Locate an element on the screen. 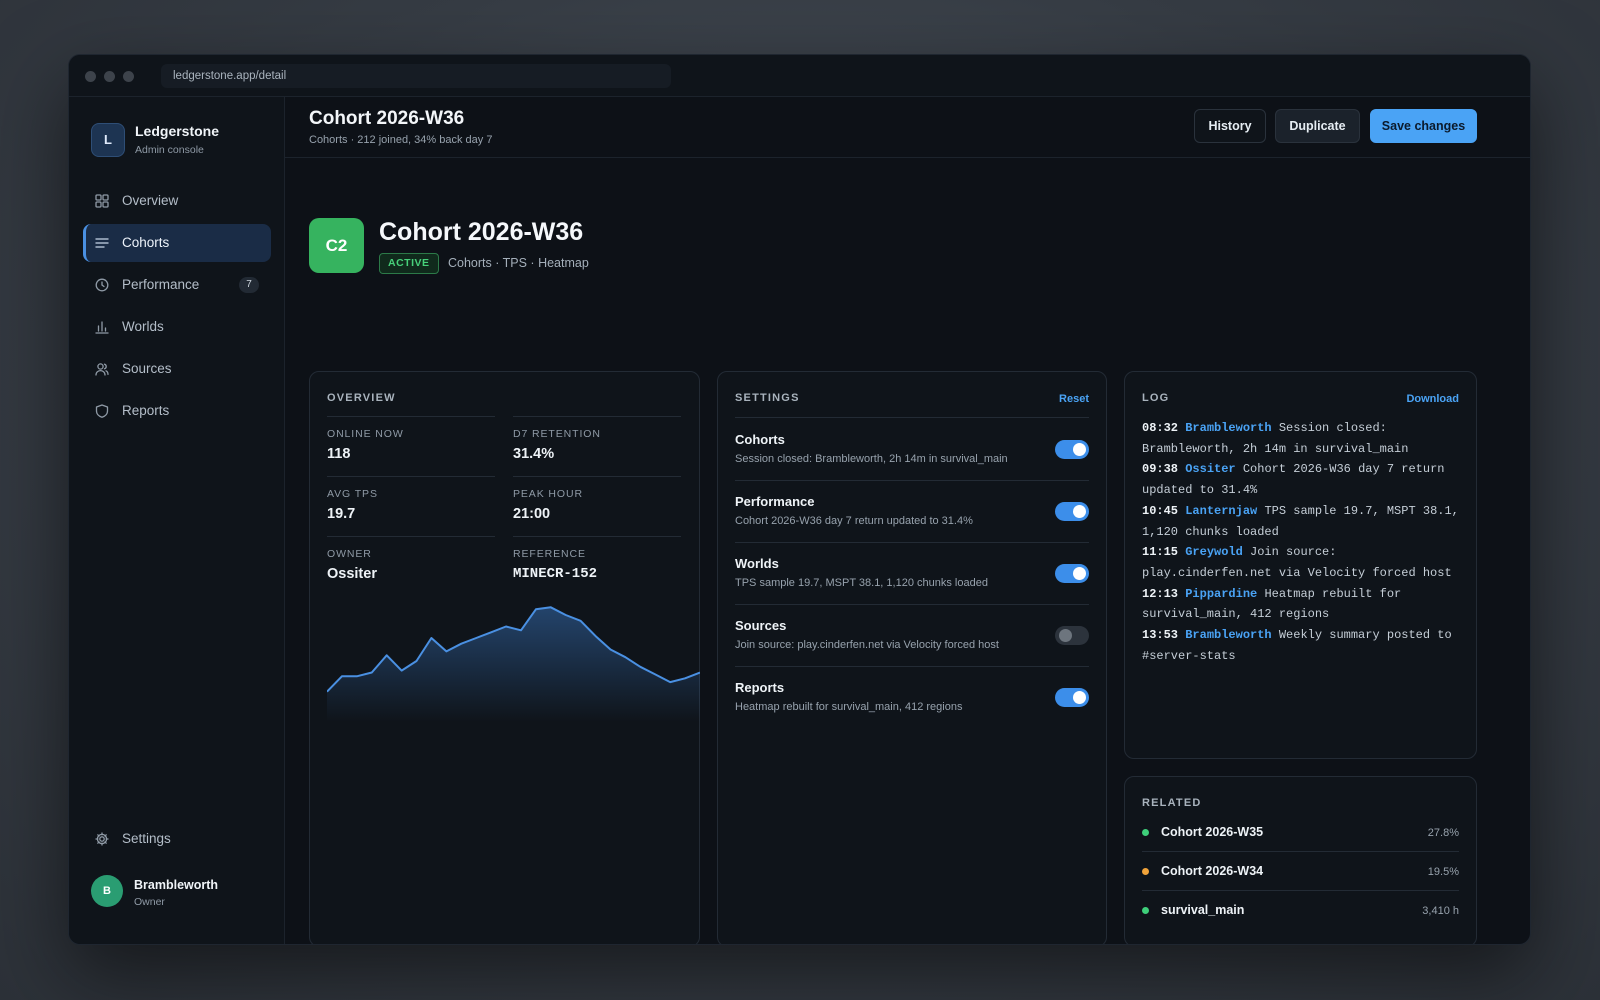  reset-link: Reset is located at coordinates (1074, 399).